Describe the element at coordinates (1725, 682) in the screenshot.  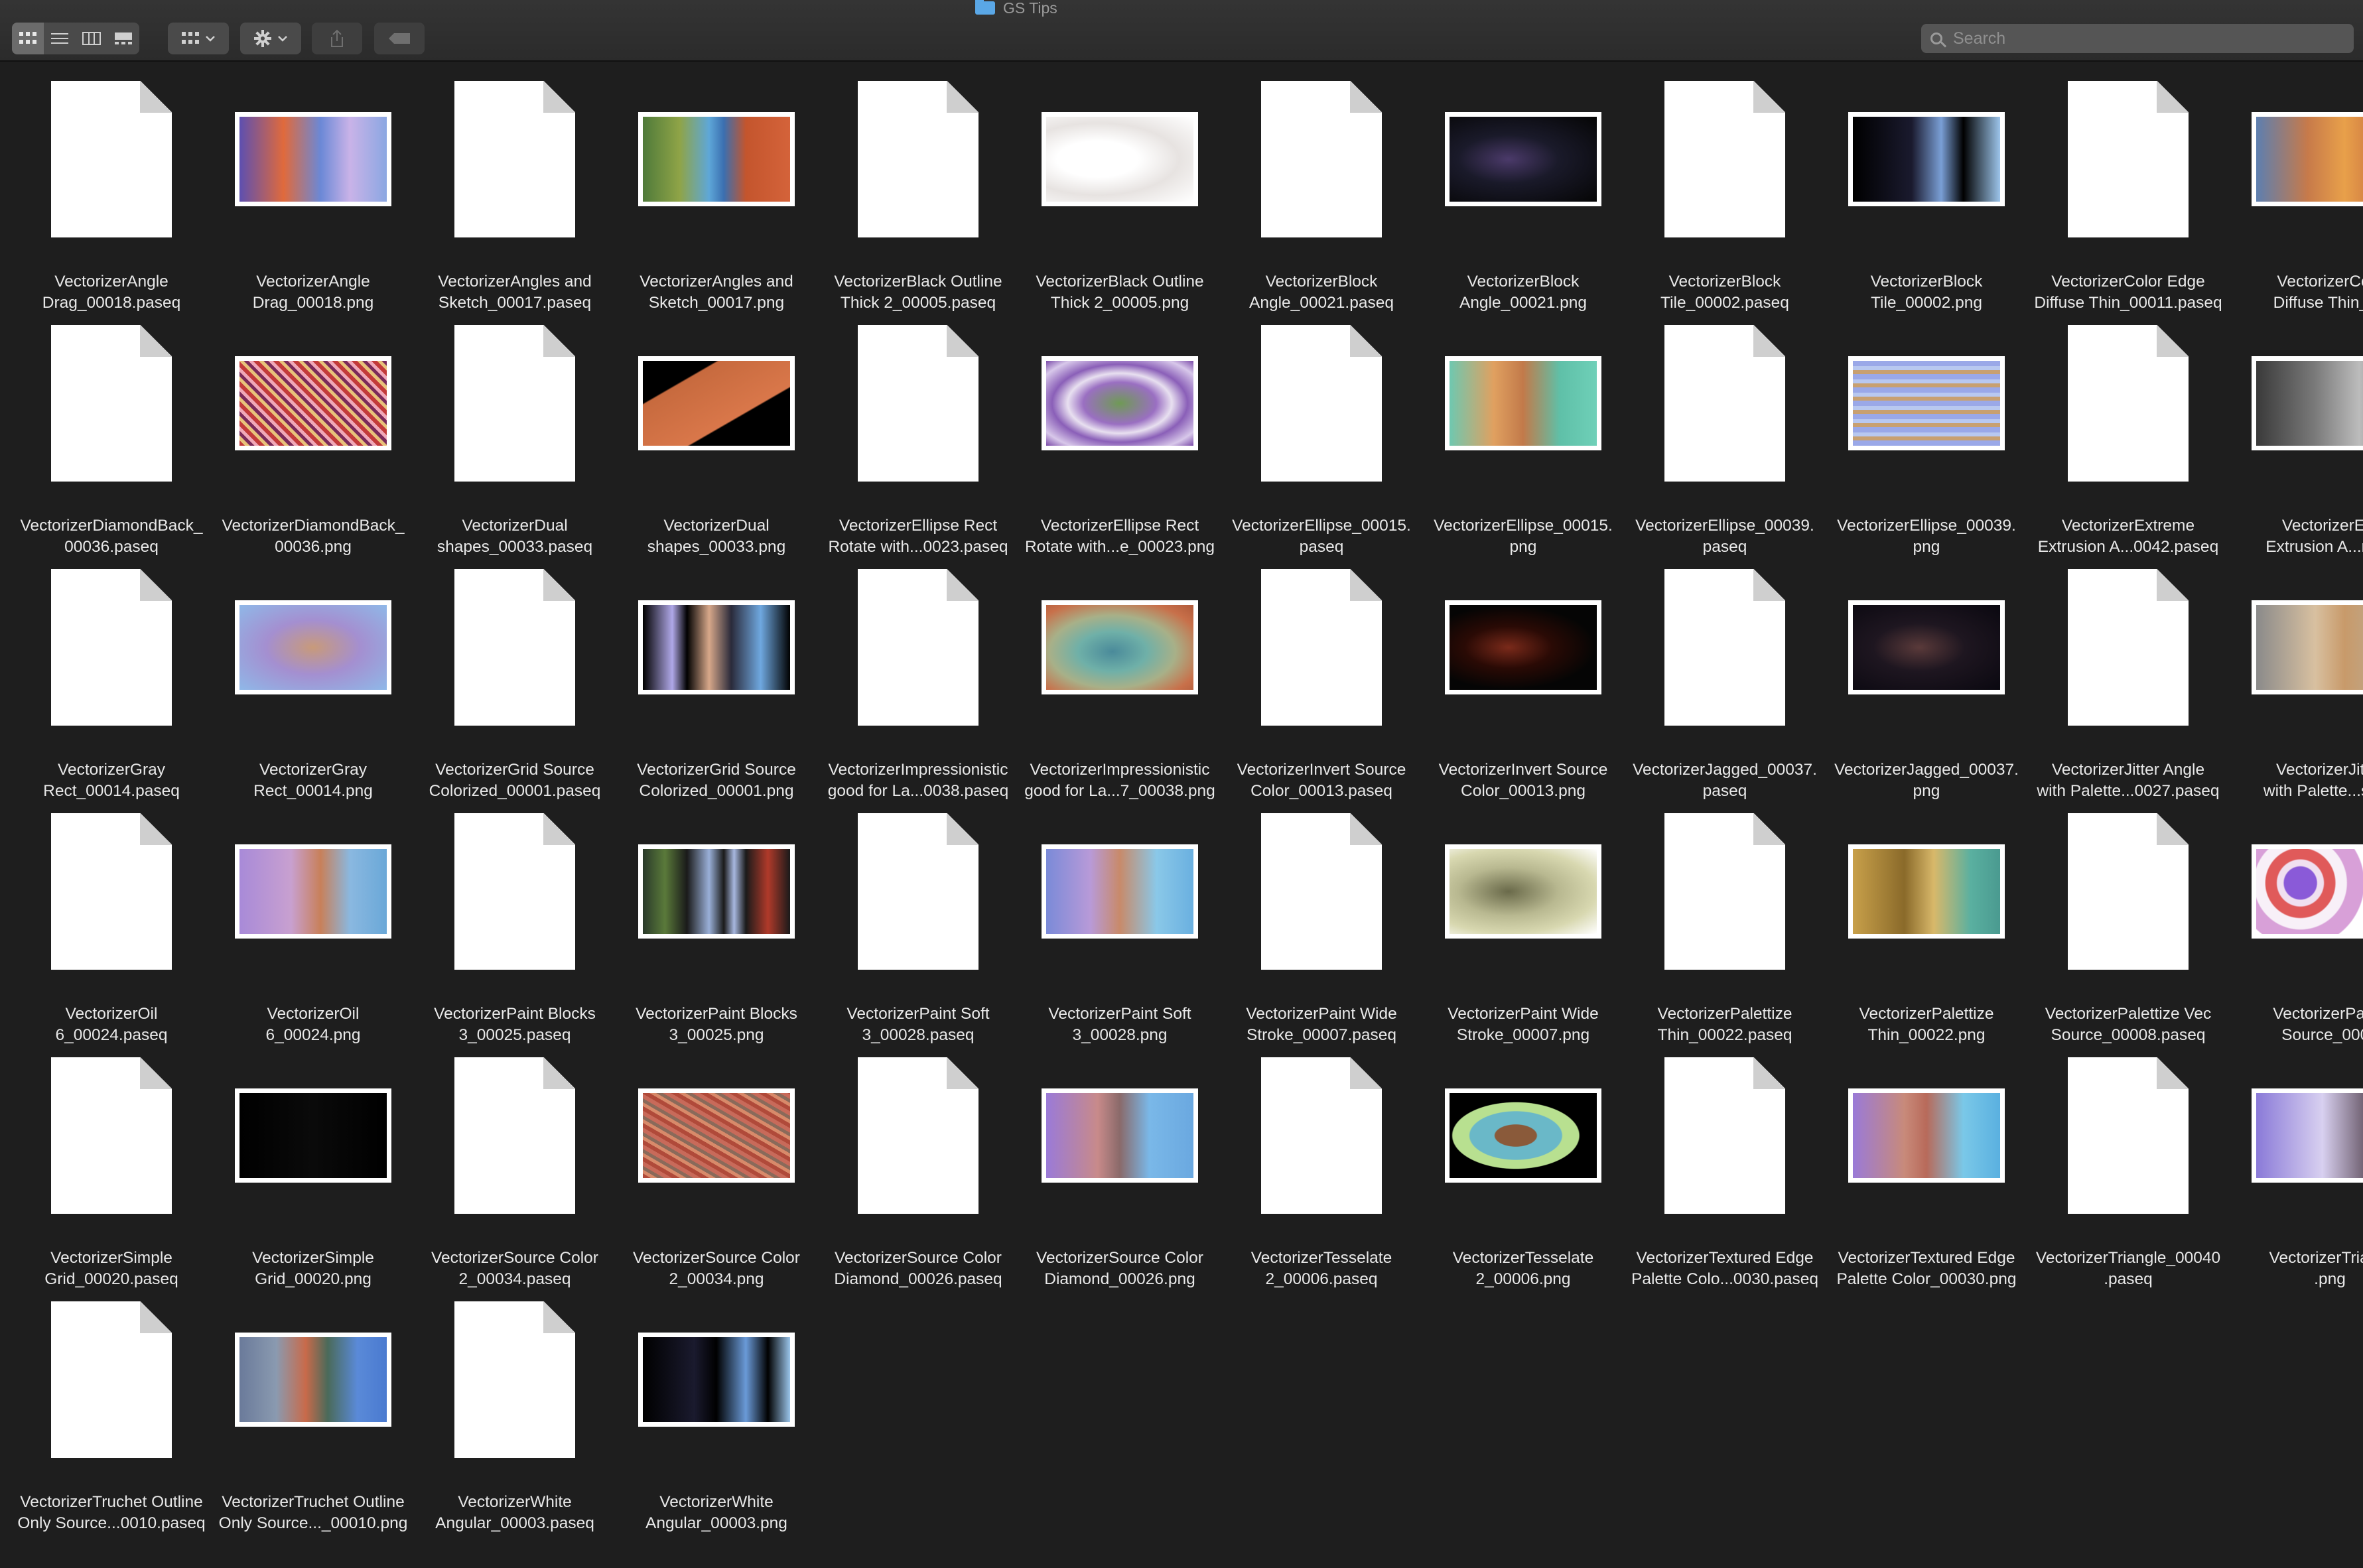
I see `file-item: VectorizerJagged_00037. paseq` at that location.